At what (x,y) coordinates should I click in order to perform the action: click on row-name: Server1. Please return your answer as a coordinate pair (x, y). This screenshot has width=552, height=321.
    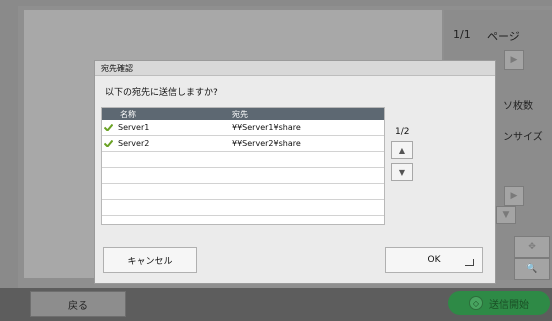
    Looking at the image, I should click on (134, 127).